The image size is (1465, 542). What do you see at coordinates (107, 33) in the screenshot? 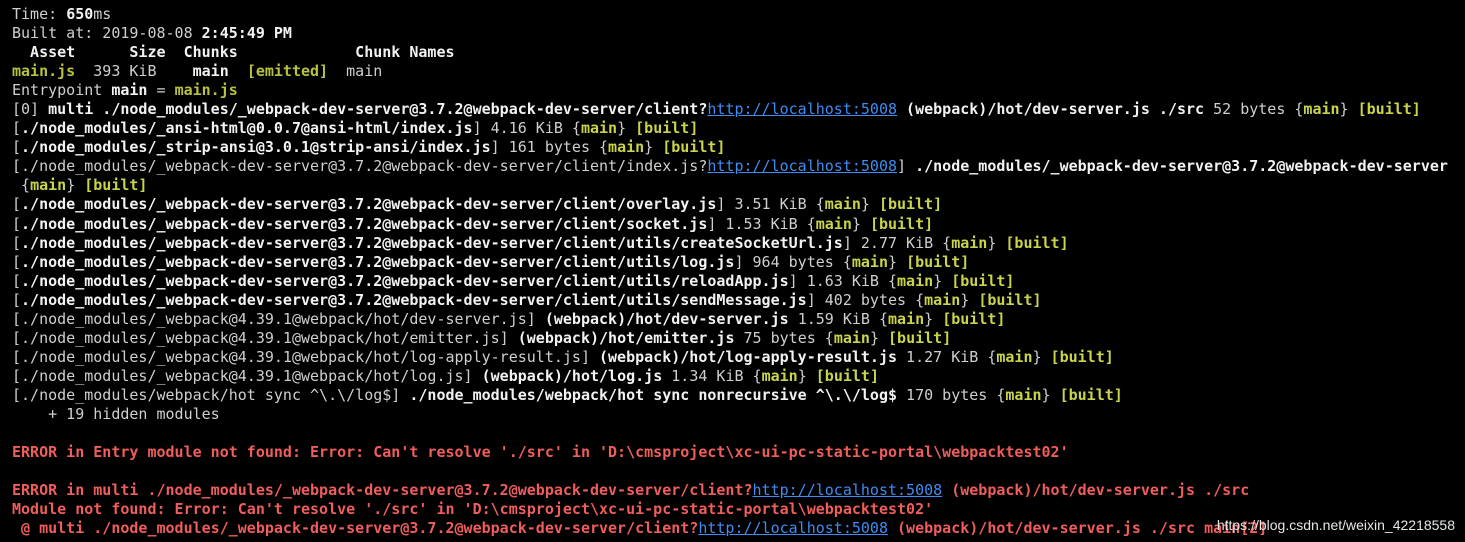
I see `terminal-text: Built at: 2019-08-08` at bounding box center [107, 33].